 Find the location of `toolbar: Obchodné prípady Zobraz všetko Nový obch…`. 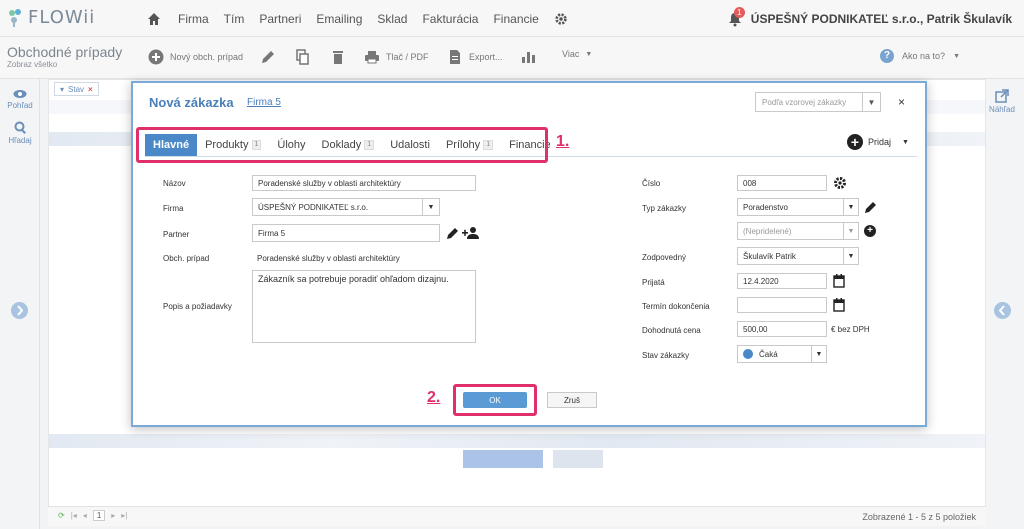

toolbar: Obchodné prípady Zobraz všetko Nový obch… is located at coordinates (512, 58).